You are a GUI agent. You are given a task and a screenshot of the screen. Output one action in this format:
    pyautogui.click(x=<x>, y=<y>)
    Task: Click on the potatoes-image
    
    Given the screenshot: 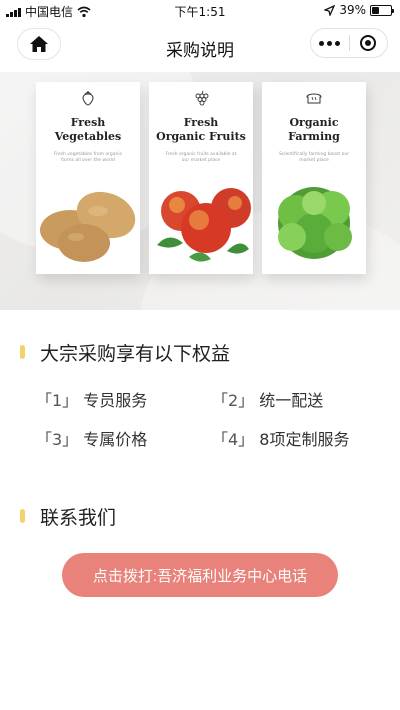 What is the action you would take?
    pyautogui.click(x=88, y=226)
    